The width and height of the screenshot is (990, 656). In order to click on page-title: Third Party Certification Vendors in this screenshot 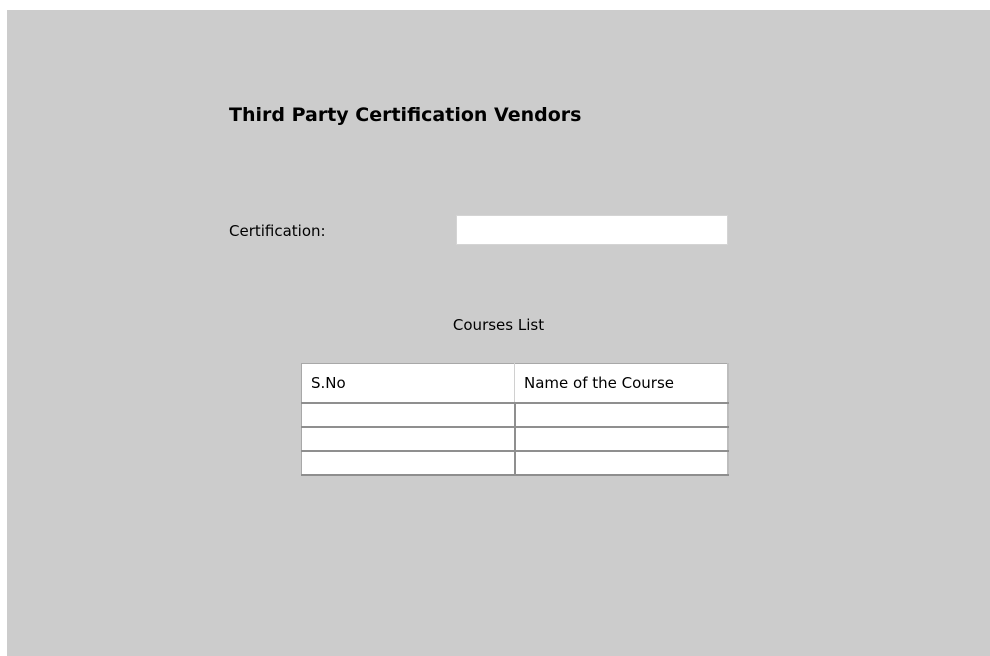, I will do `click(405, 115)`.